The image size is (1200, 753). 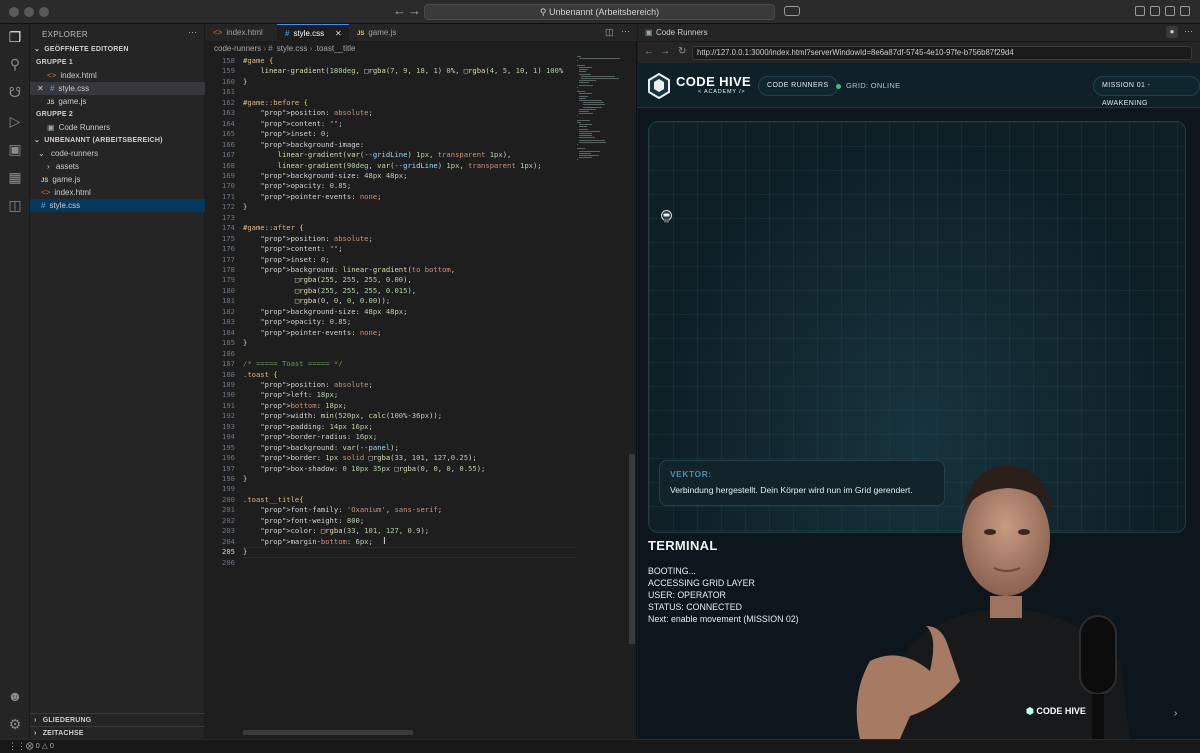 I want to click on lock-icon: ●, so click(x=1172, y=32).